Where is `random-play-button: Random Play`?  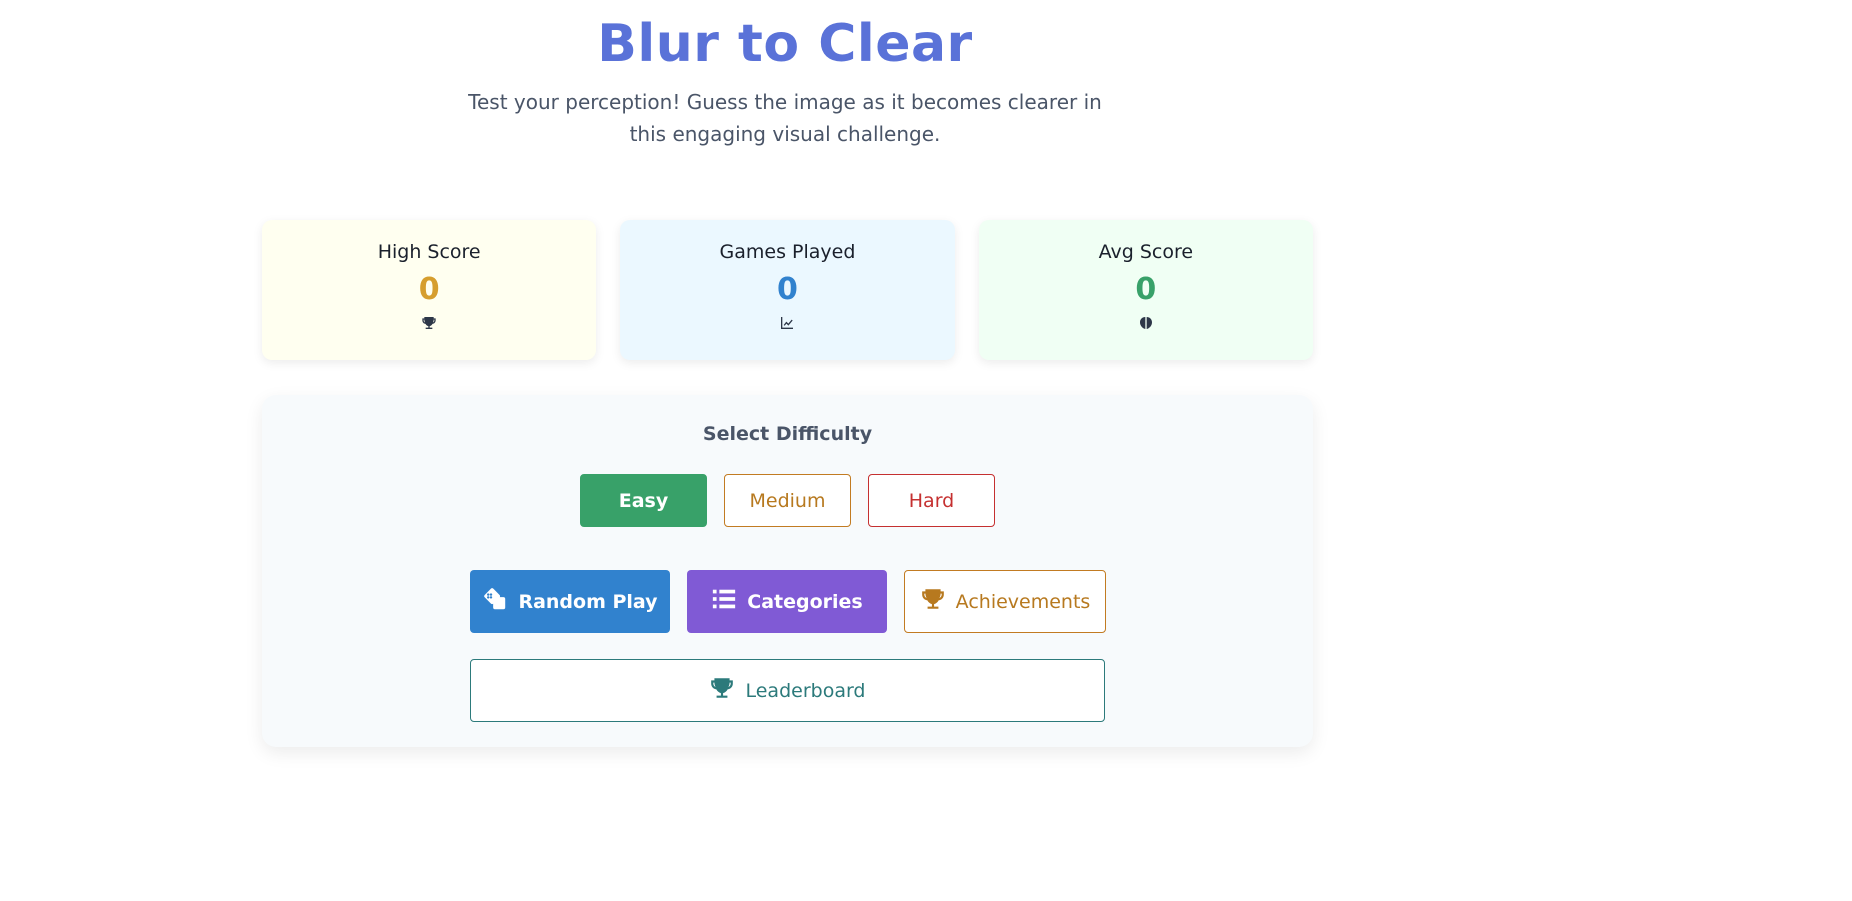
random-play-button: Random Play is located at coordinates (570, 601).